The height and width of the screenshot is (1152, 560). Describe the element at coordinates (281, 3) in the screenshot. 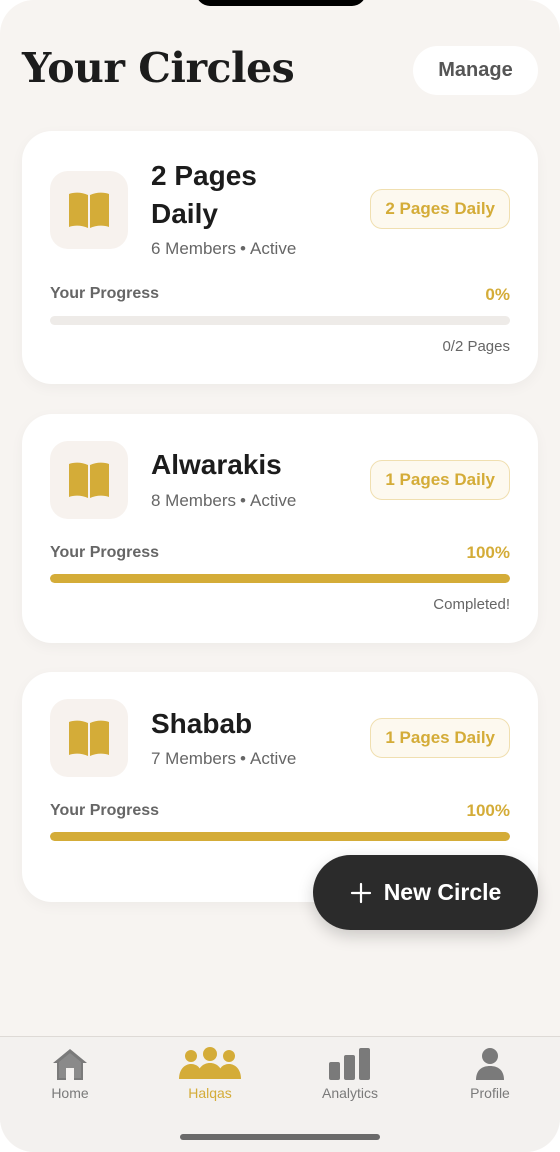

I see `device-notch` at that location.